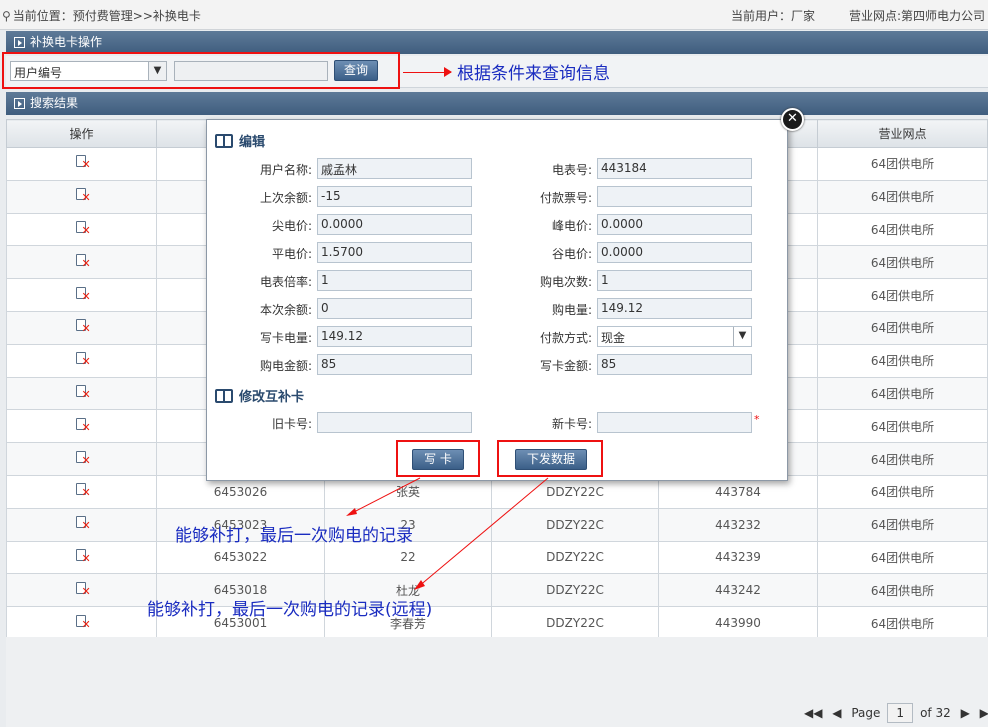 Image resolution: width=988 pixels, height=727 pixels. What do you see at coordinates (294, 536) in the screenshot?
I see `annotation-write-card-note: 能够补打，最后一次购电的记录` at bounding box center [294, 536].